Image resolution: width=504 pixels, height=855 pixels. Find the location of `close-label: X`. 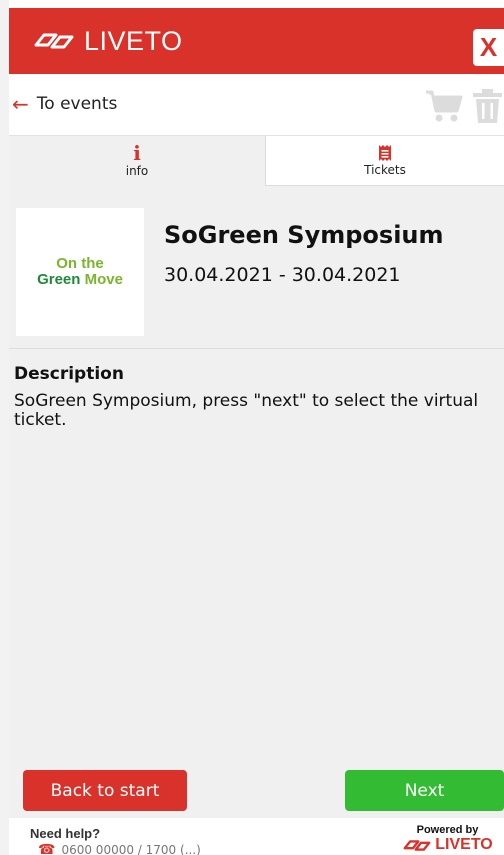

close-label: X is located at coordinates (488, 47).